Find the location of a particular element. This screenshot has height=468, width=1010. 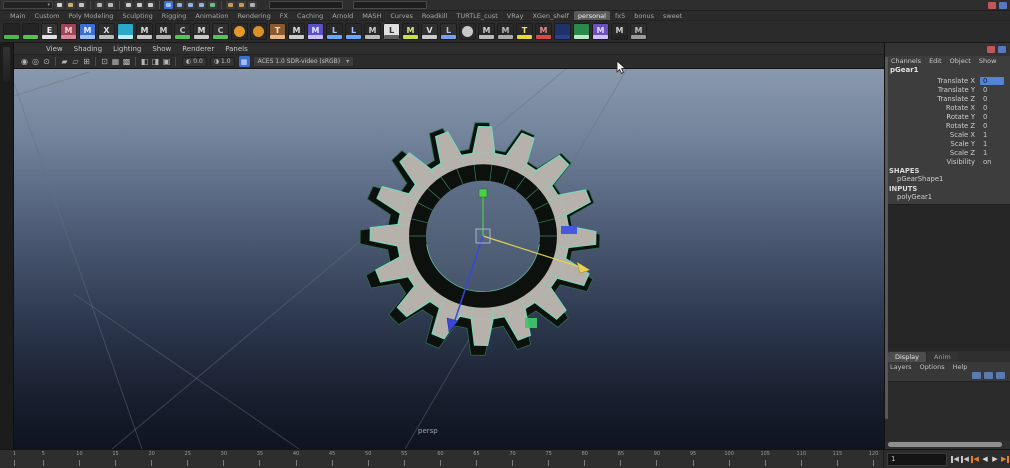

channel-row-rotate-z: Rotate Z 0 is located at coordinates (947, 125).